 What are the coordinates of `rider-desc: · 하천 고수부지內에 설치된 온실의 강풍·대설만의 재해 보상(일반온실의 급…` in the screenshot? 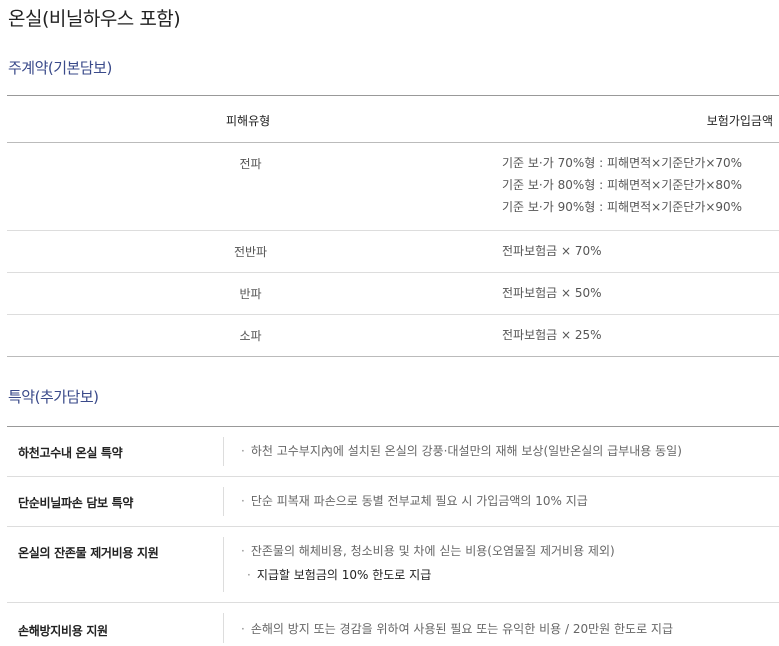 It's located at (461, 451).